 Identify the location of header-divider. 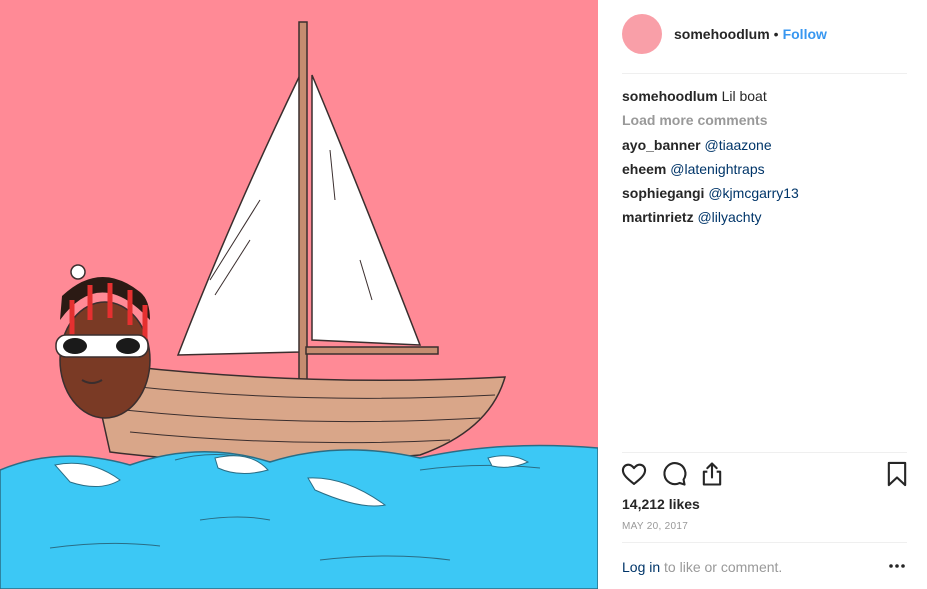
(764, 73).